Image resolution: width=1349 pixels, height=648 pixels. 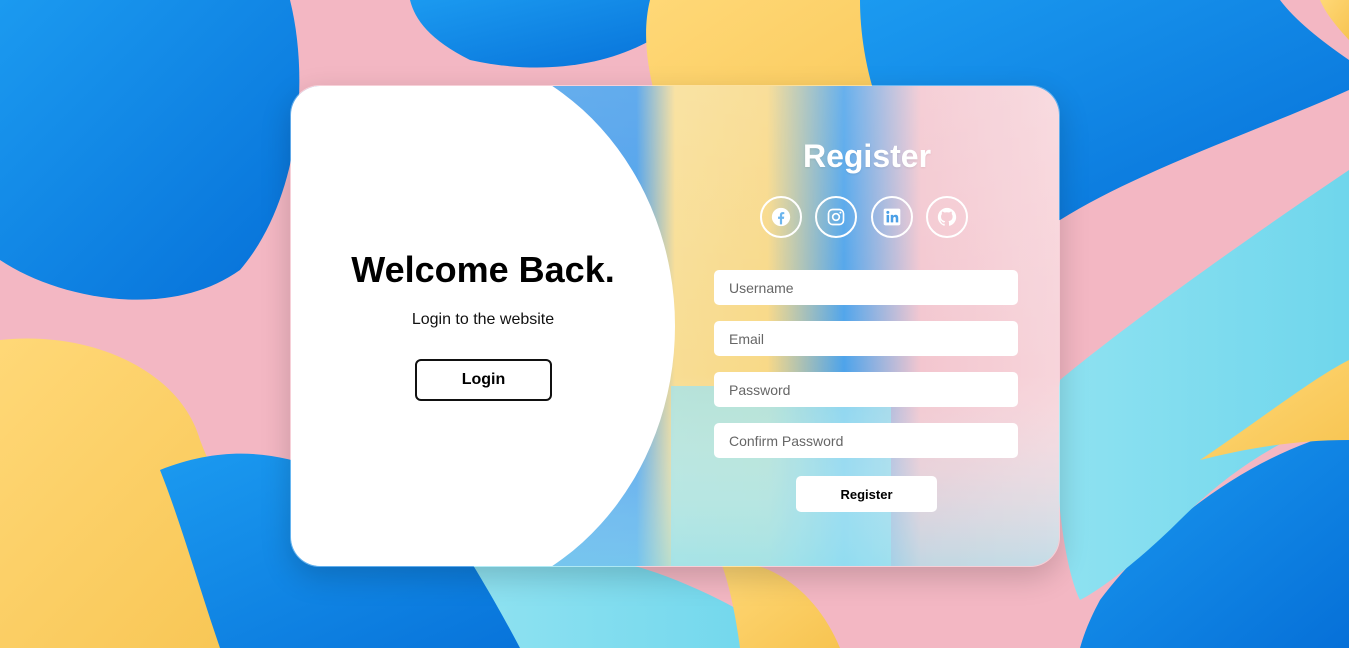 What do you see at coordinates (781, 217) in the screenshot?
I see `facebook-icon` at bounding box center [781, 217].